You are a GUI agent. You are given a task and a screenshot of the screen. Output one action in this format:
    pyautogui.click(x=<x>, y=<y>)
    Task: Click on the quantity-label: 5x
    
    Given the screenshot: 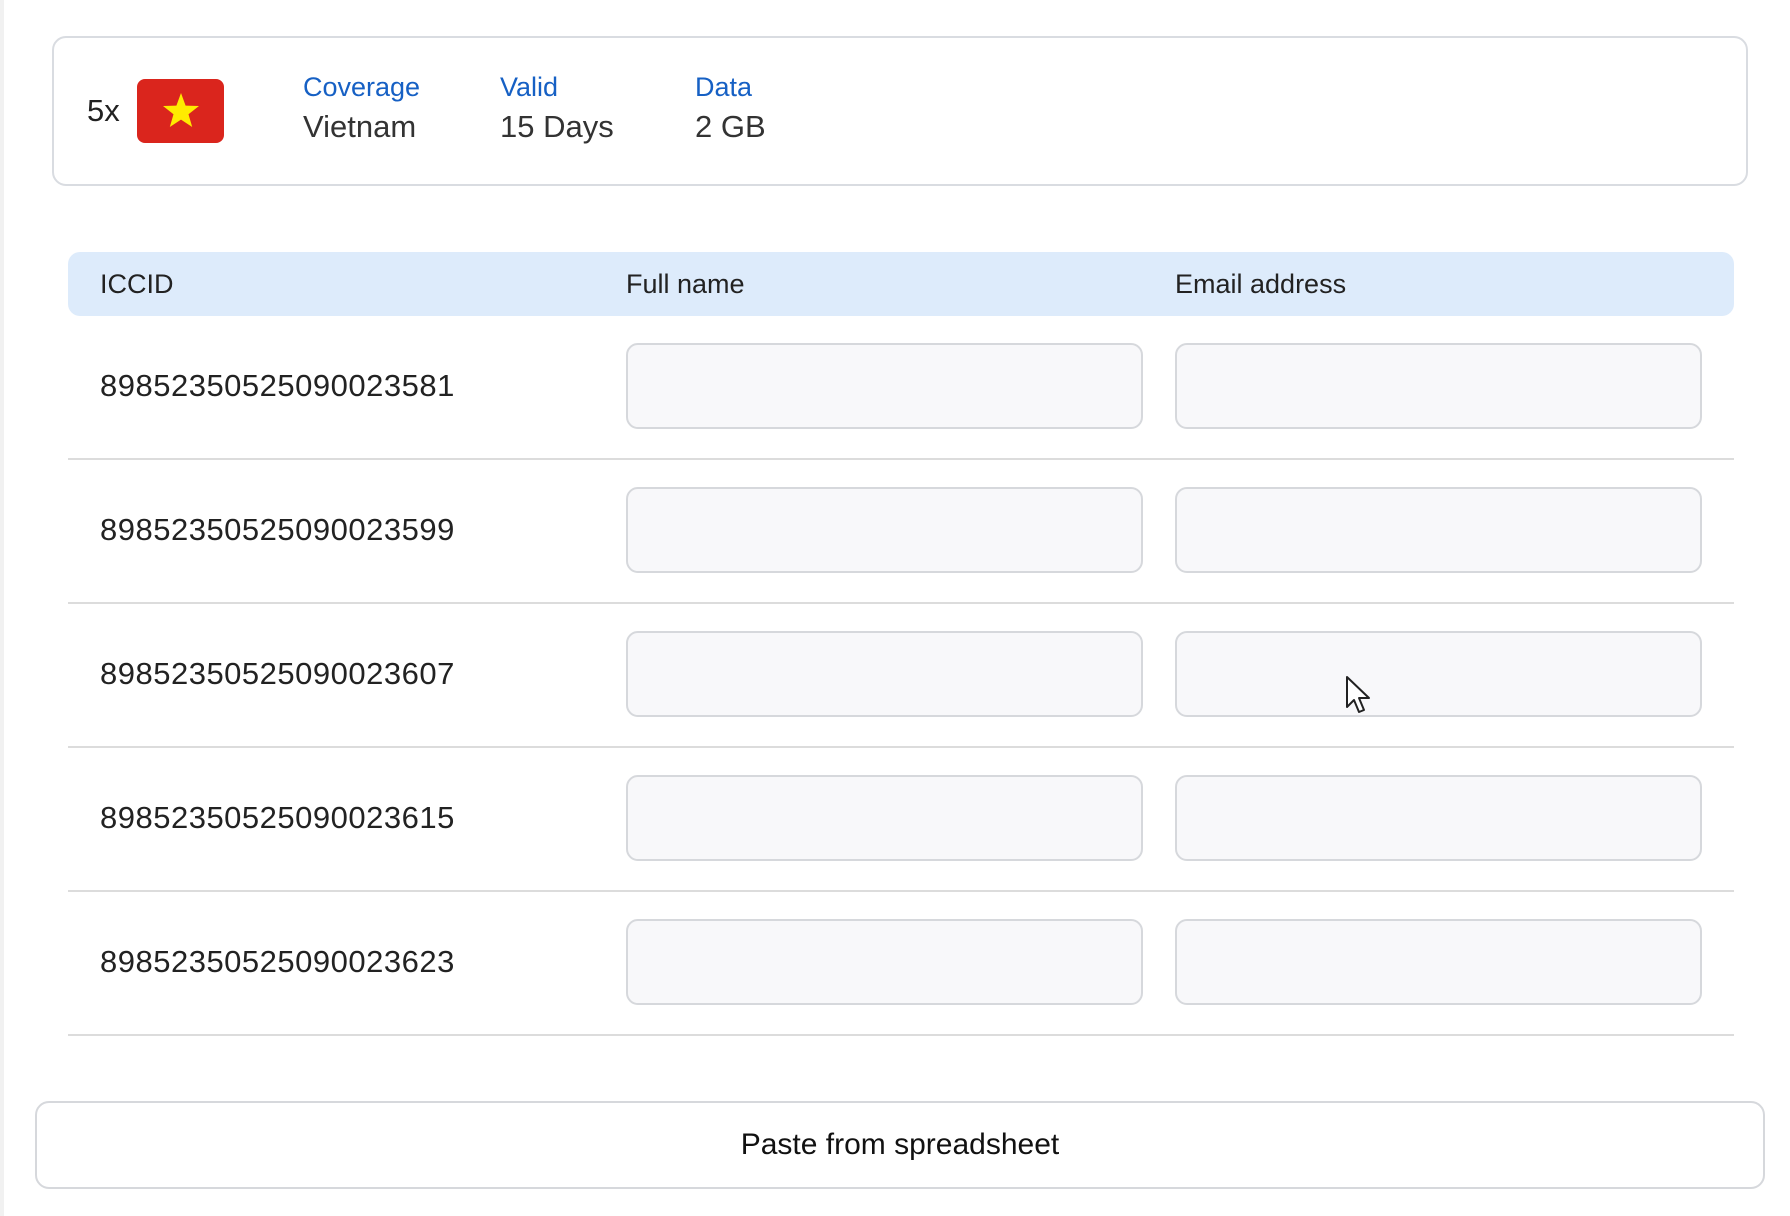 What is the action you would take?
    pyautogui.click(x=103, y=110)
    